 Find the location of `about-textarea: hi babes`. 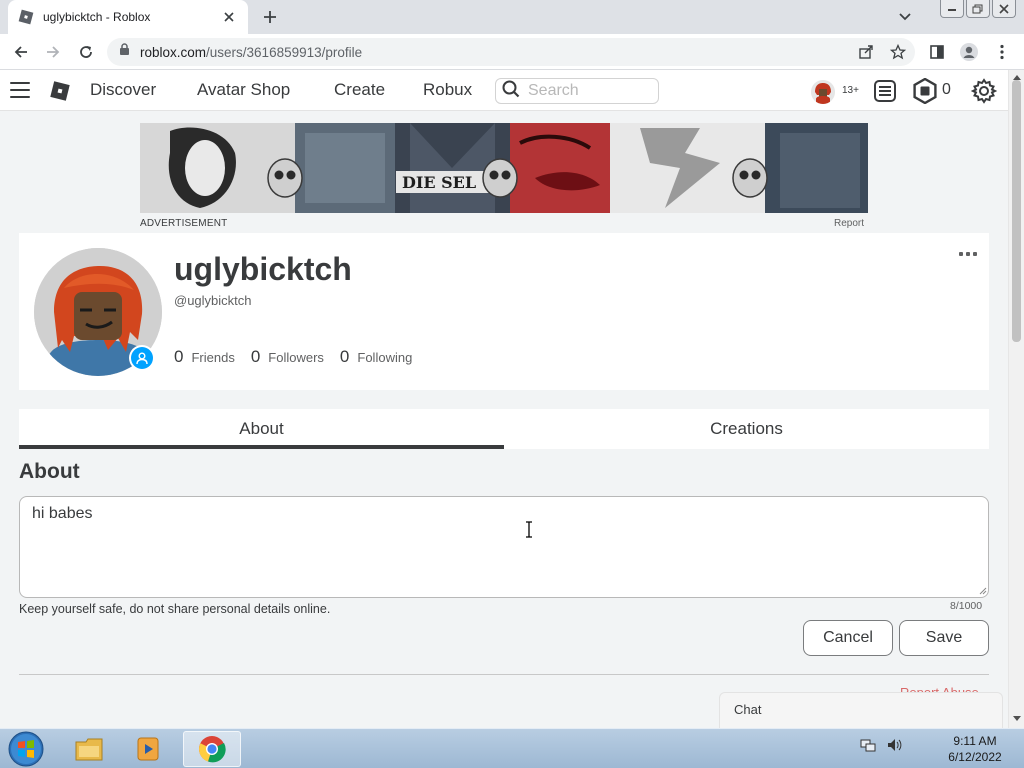

about-textarea: hi babes is located at coordinates (504, 547).